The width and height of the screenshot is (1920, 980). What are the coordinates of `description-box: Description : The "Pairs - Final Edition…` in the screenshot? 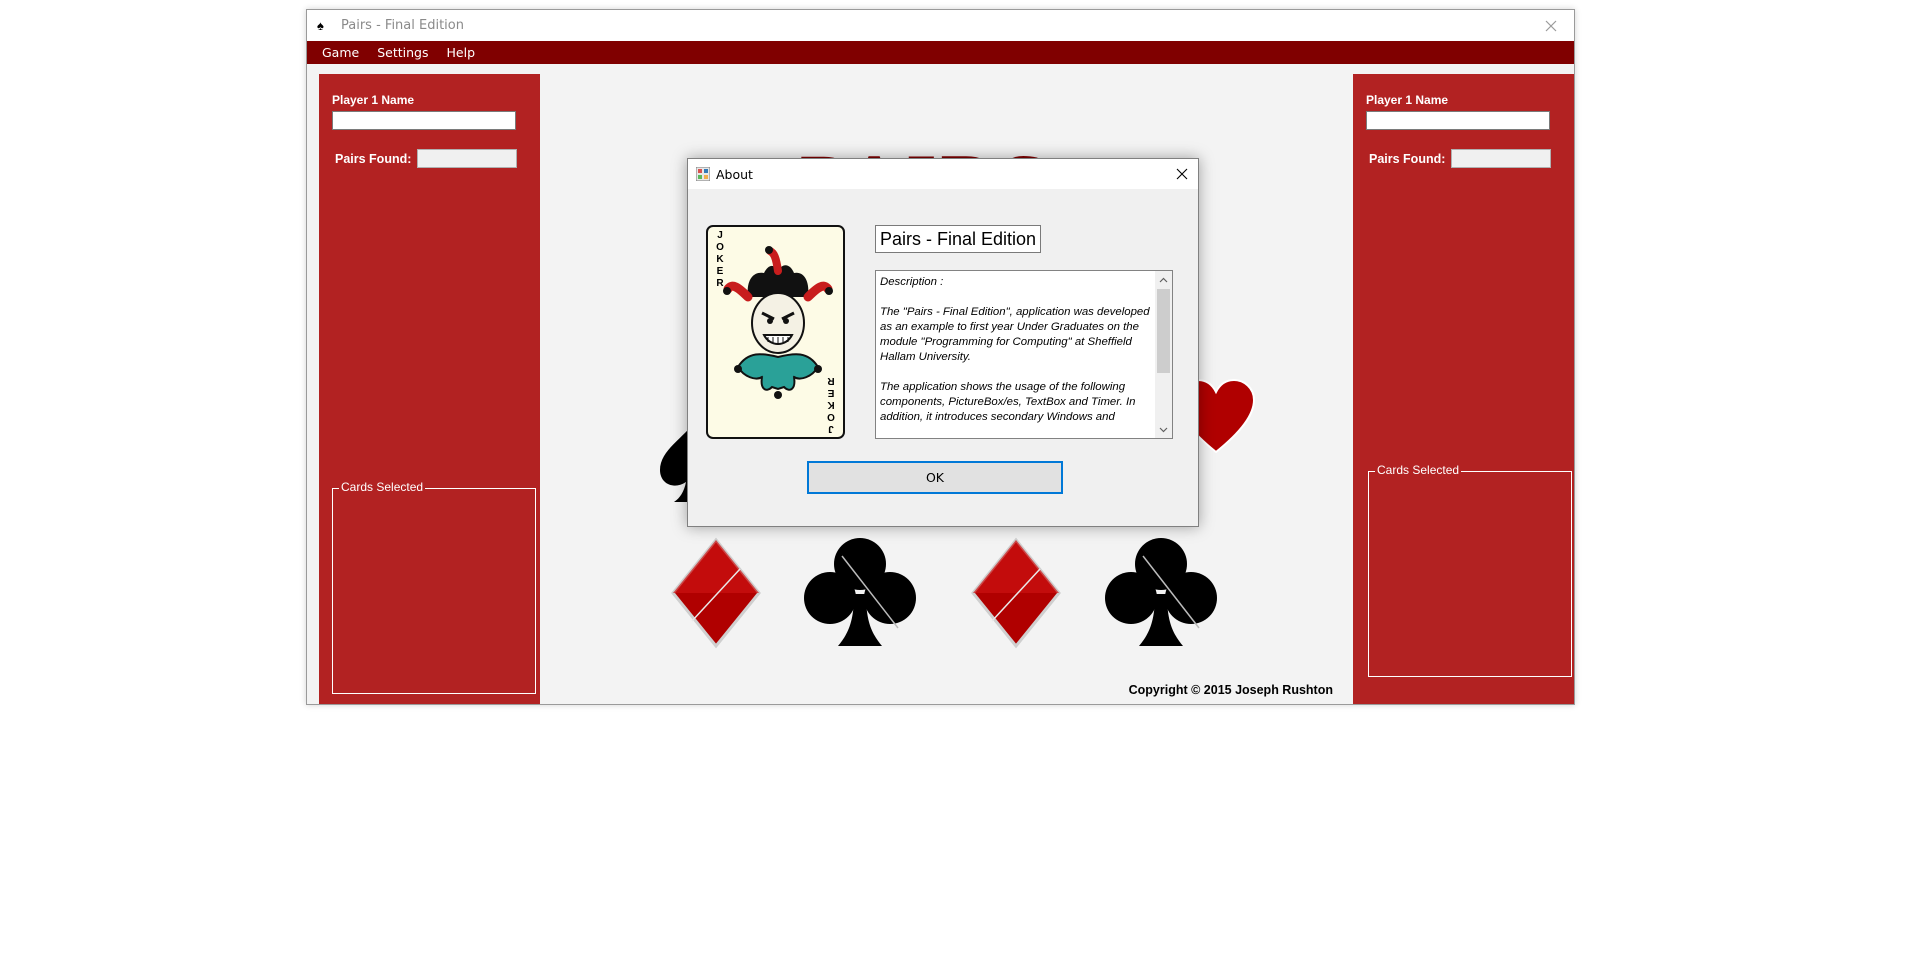 It's located at (1024, 354).